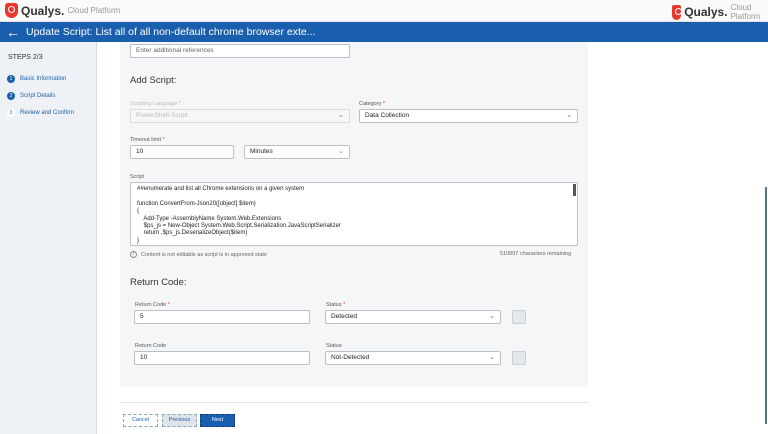 This screenshot has height=434, width=768. I want to click on step-script-details: 2 Script Details, so click(51, 95).